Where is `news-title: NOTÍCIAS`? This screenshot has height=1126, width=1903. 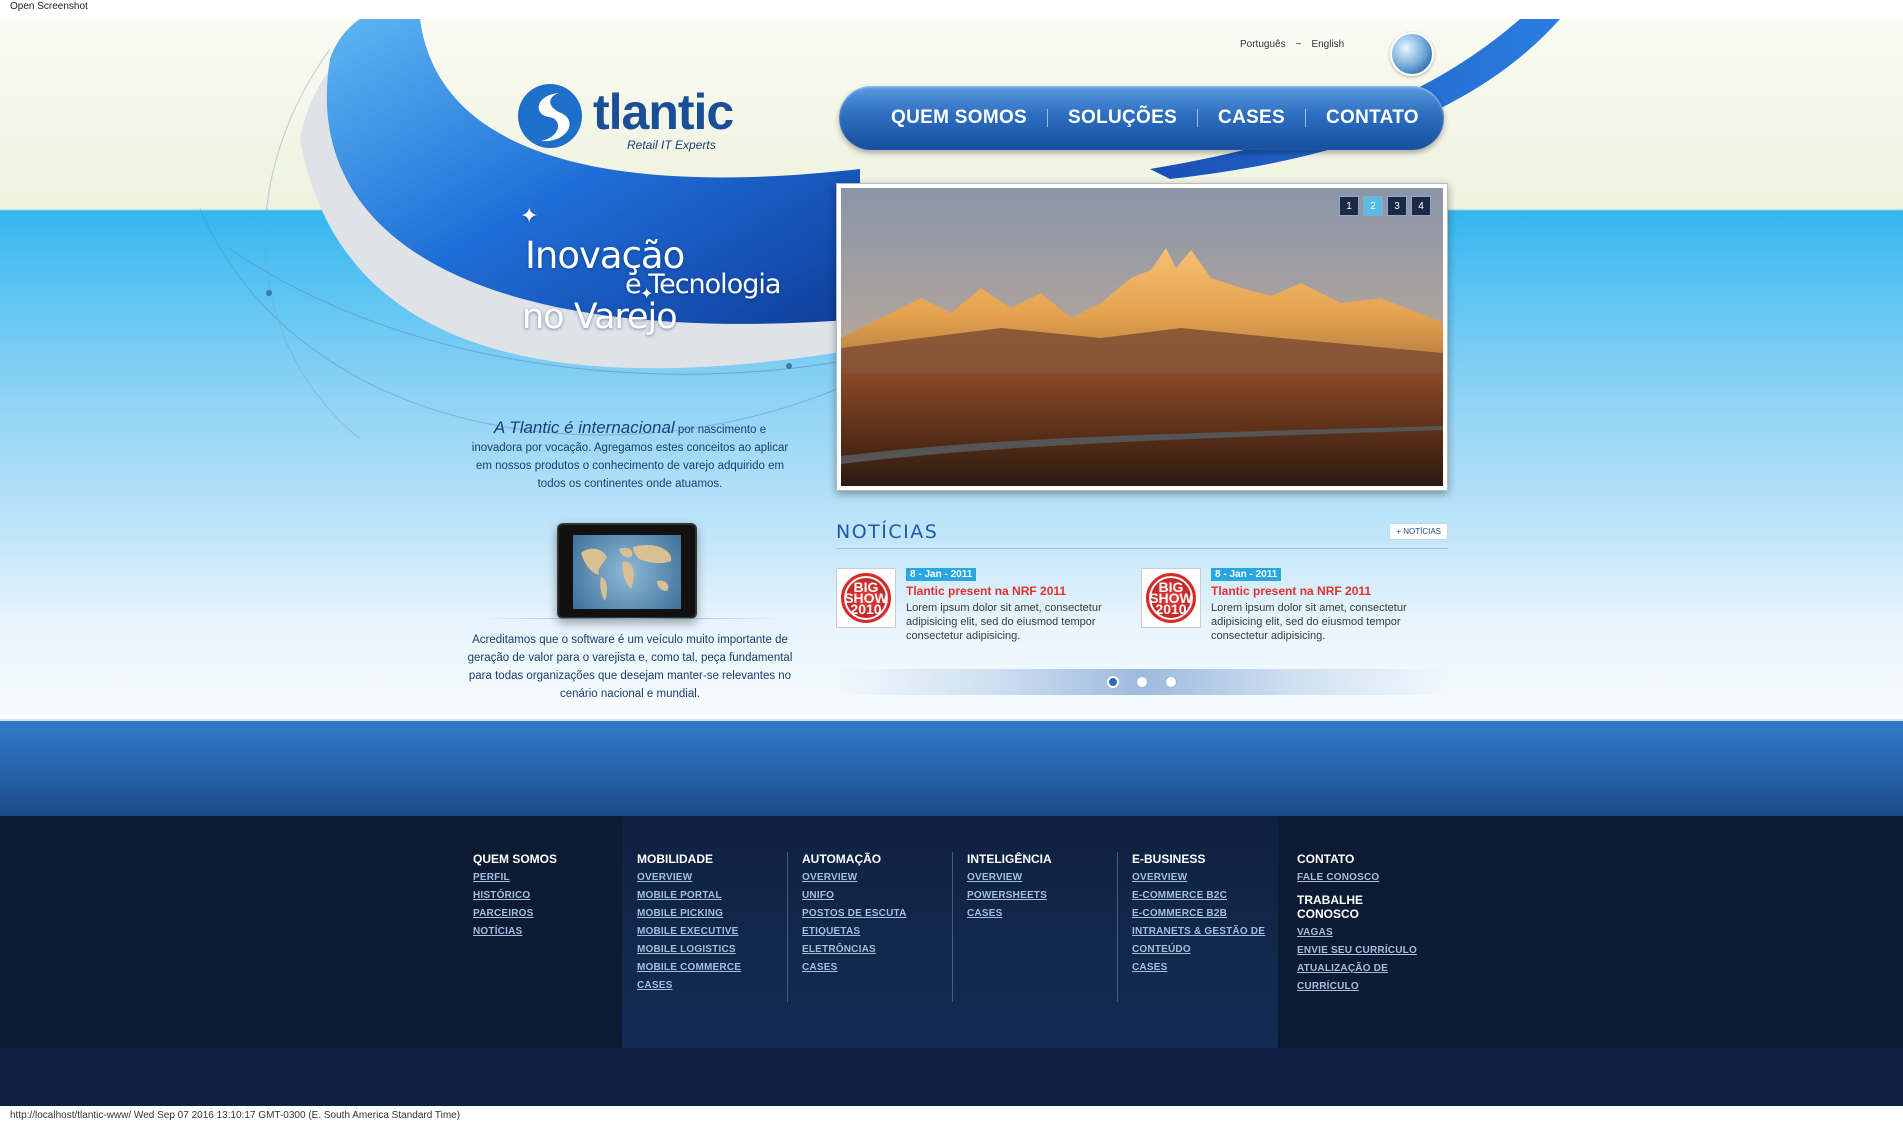 news-title: NOTÍCIAS is located at coordinates (887, 532).